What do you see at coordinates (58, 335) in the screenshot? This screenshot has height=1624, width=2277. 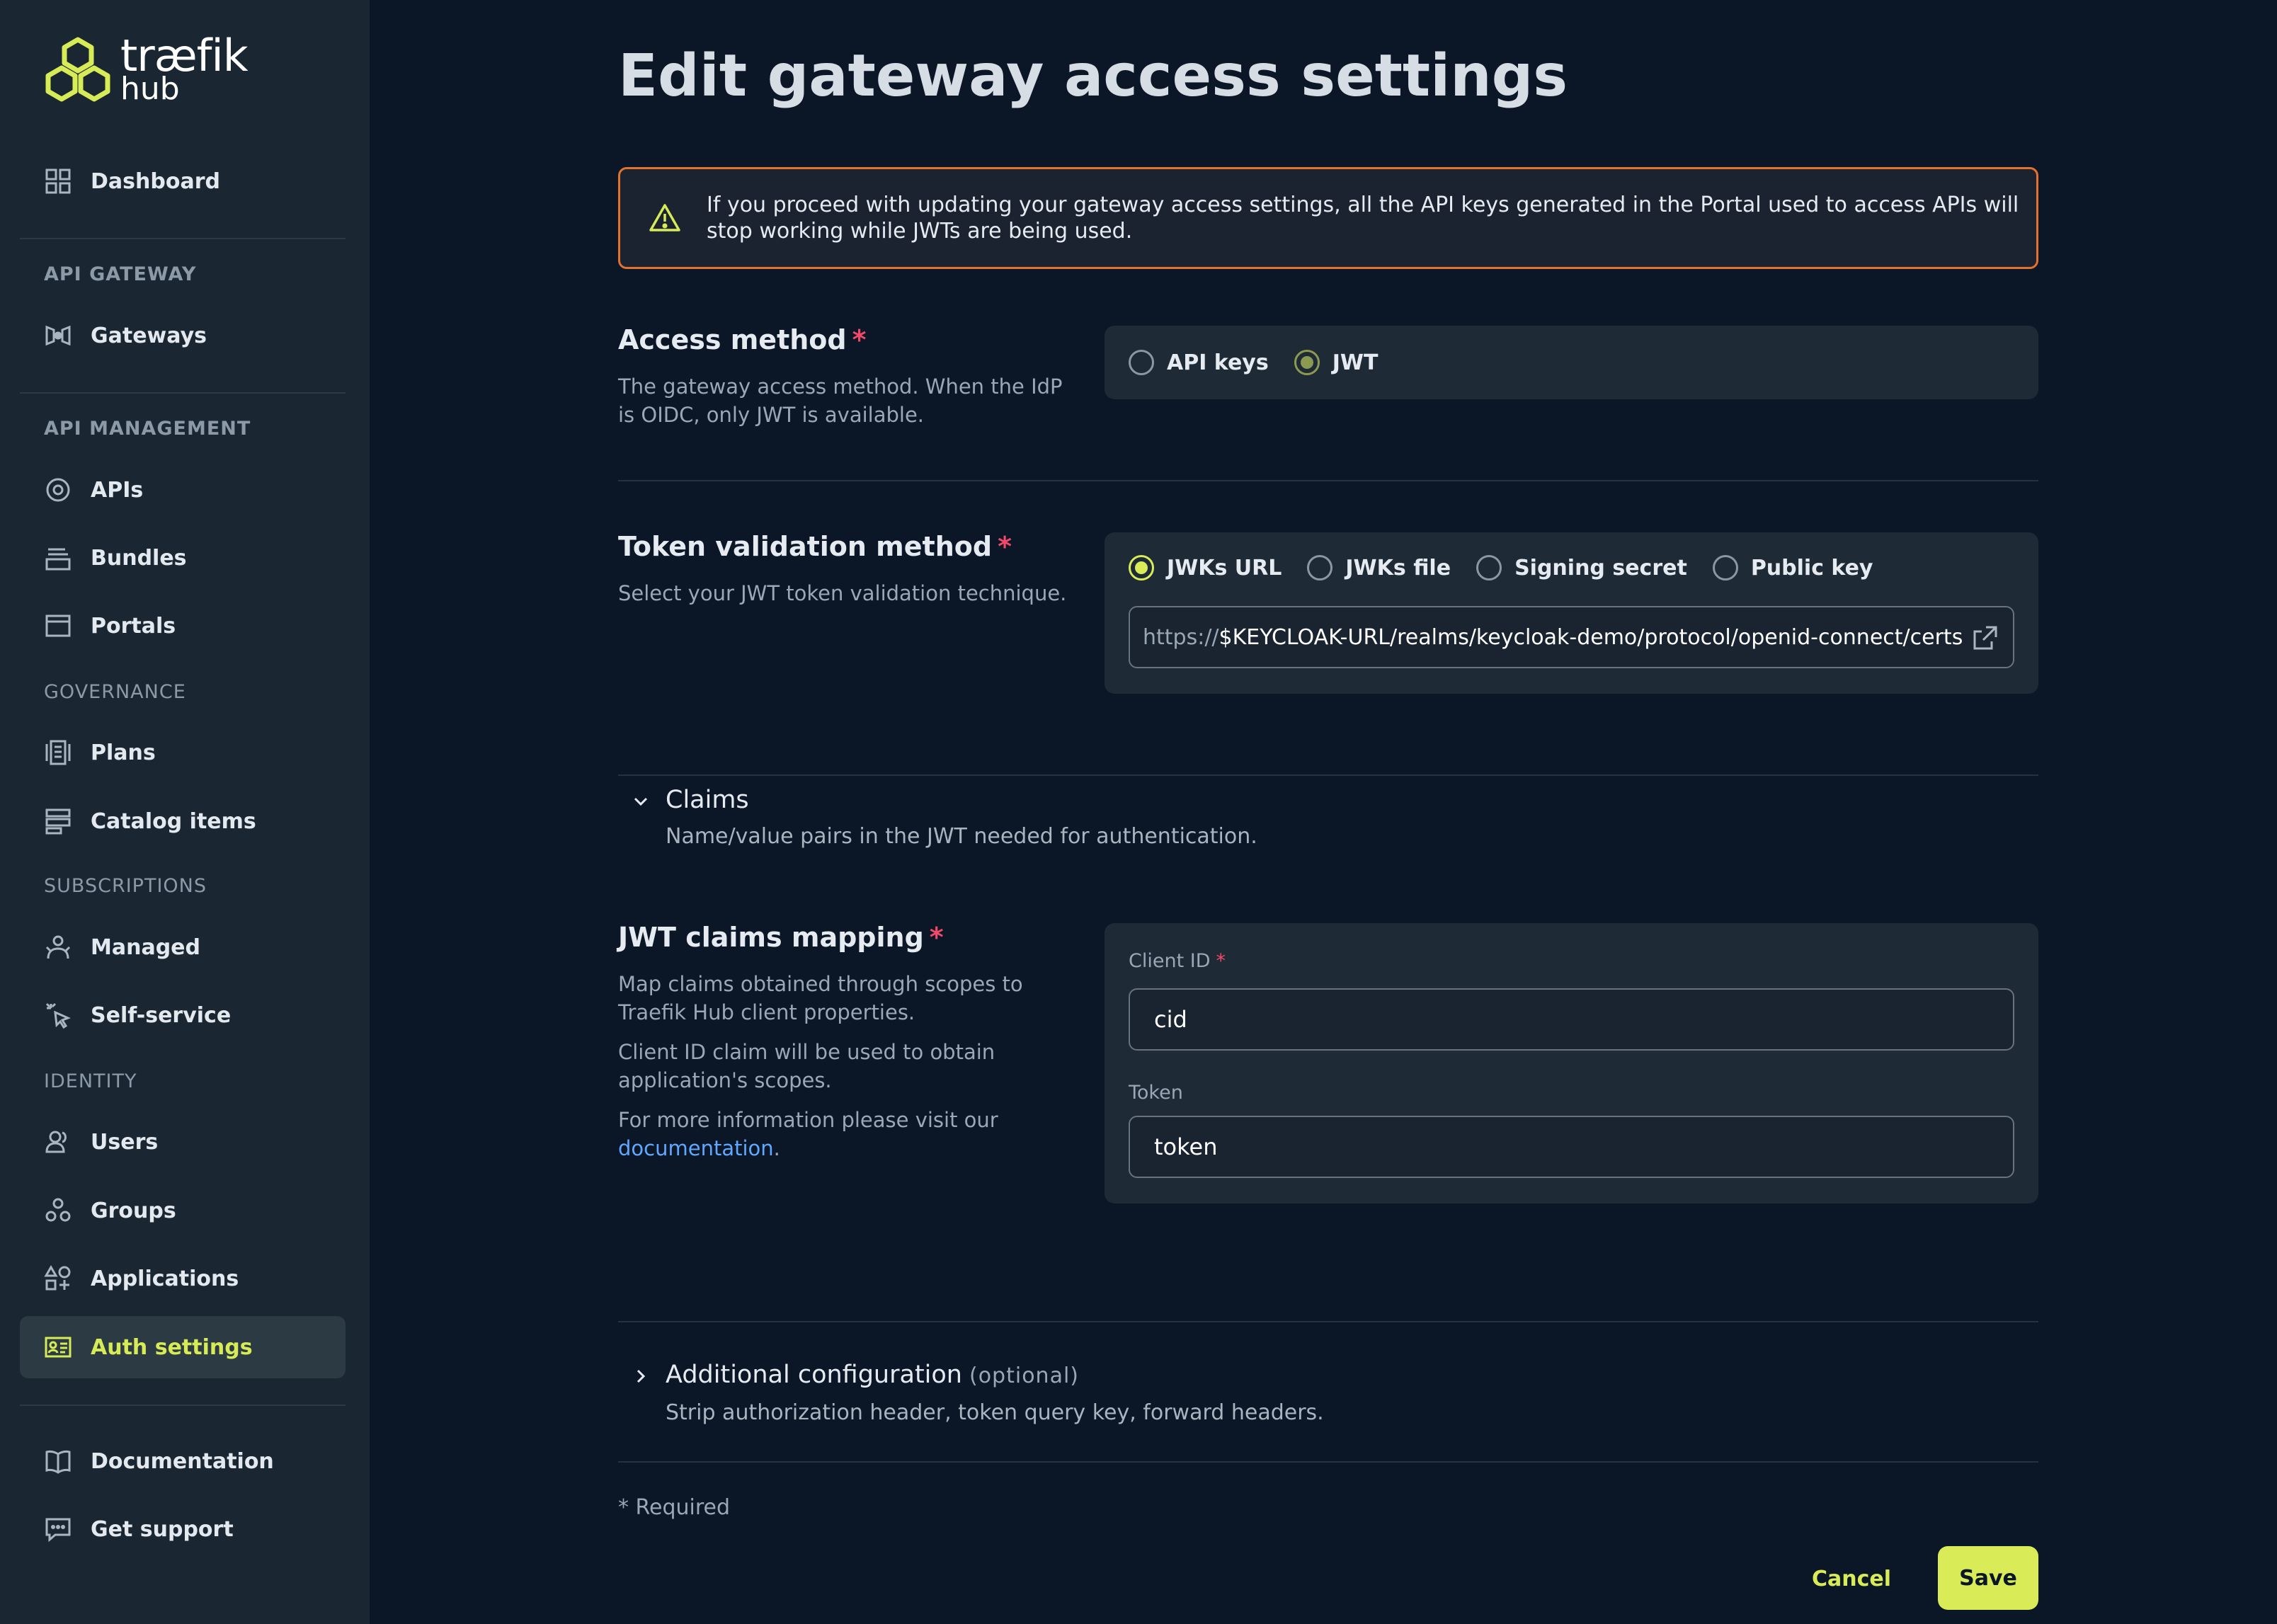 I see `gateway-icon` at bounding box center [58, 335].